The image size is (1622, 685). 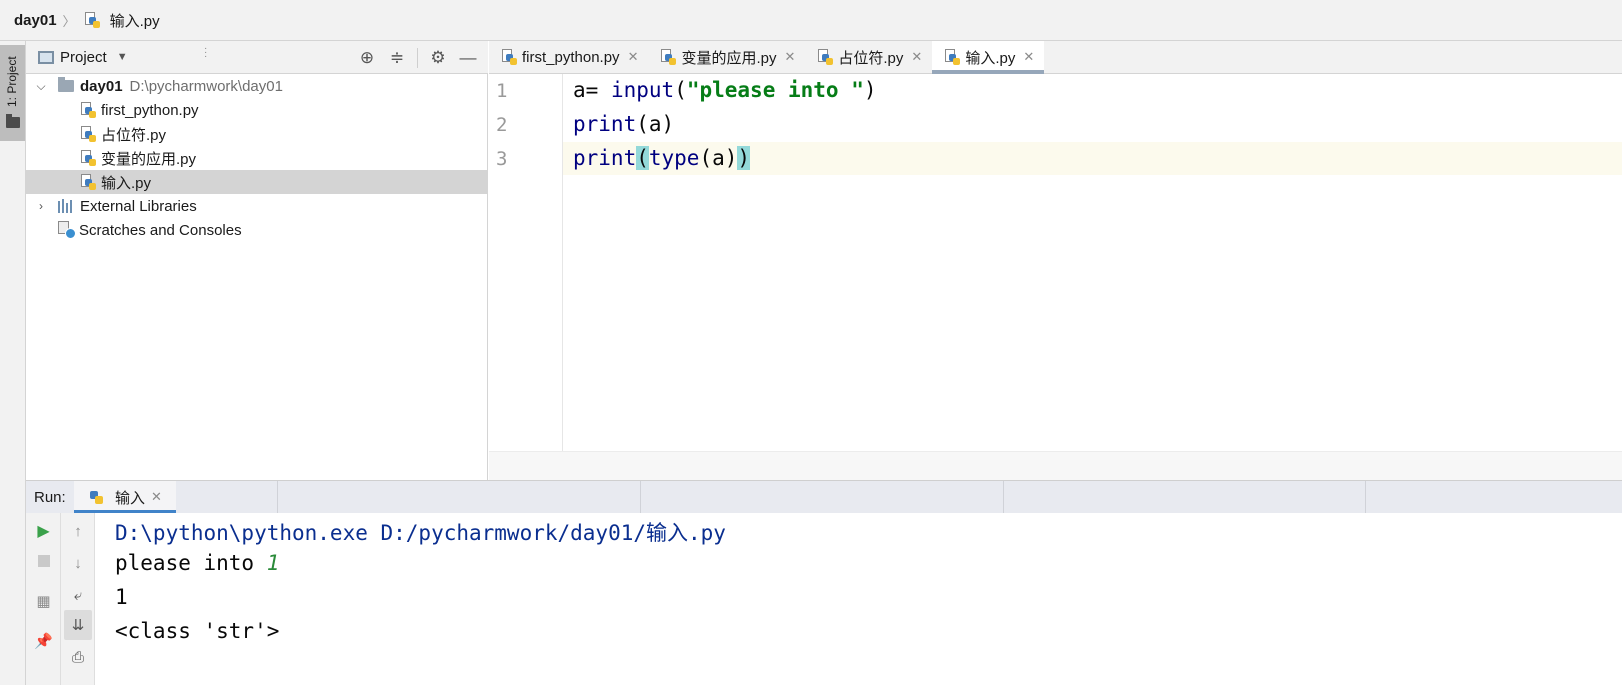 I want to click on run-panel-header: Run: 输入 ✕, so click(x=824, y=497).